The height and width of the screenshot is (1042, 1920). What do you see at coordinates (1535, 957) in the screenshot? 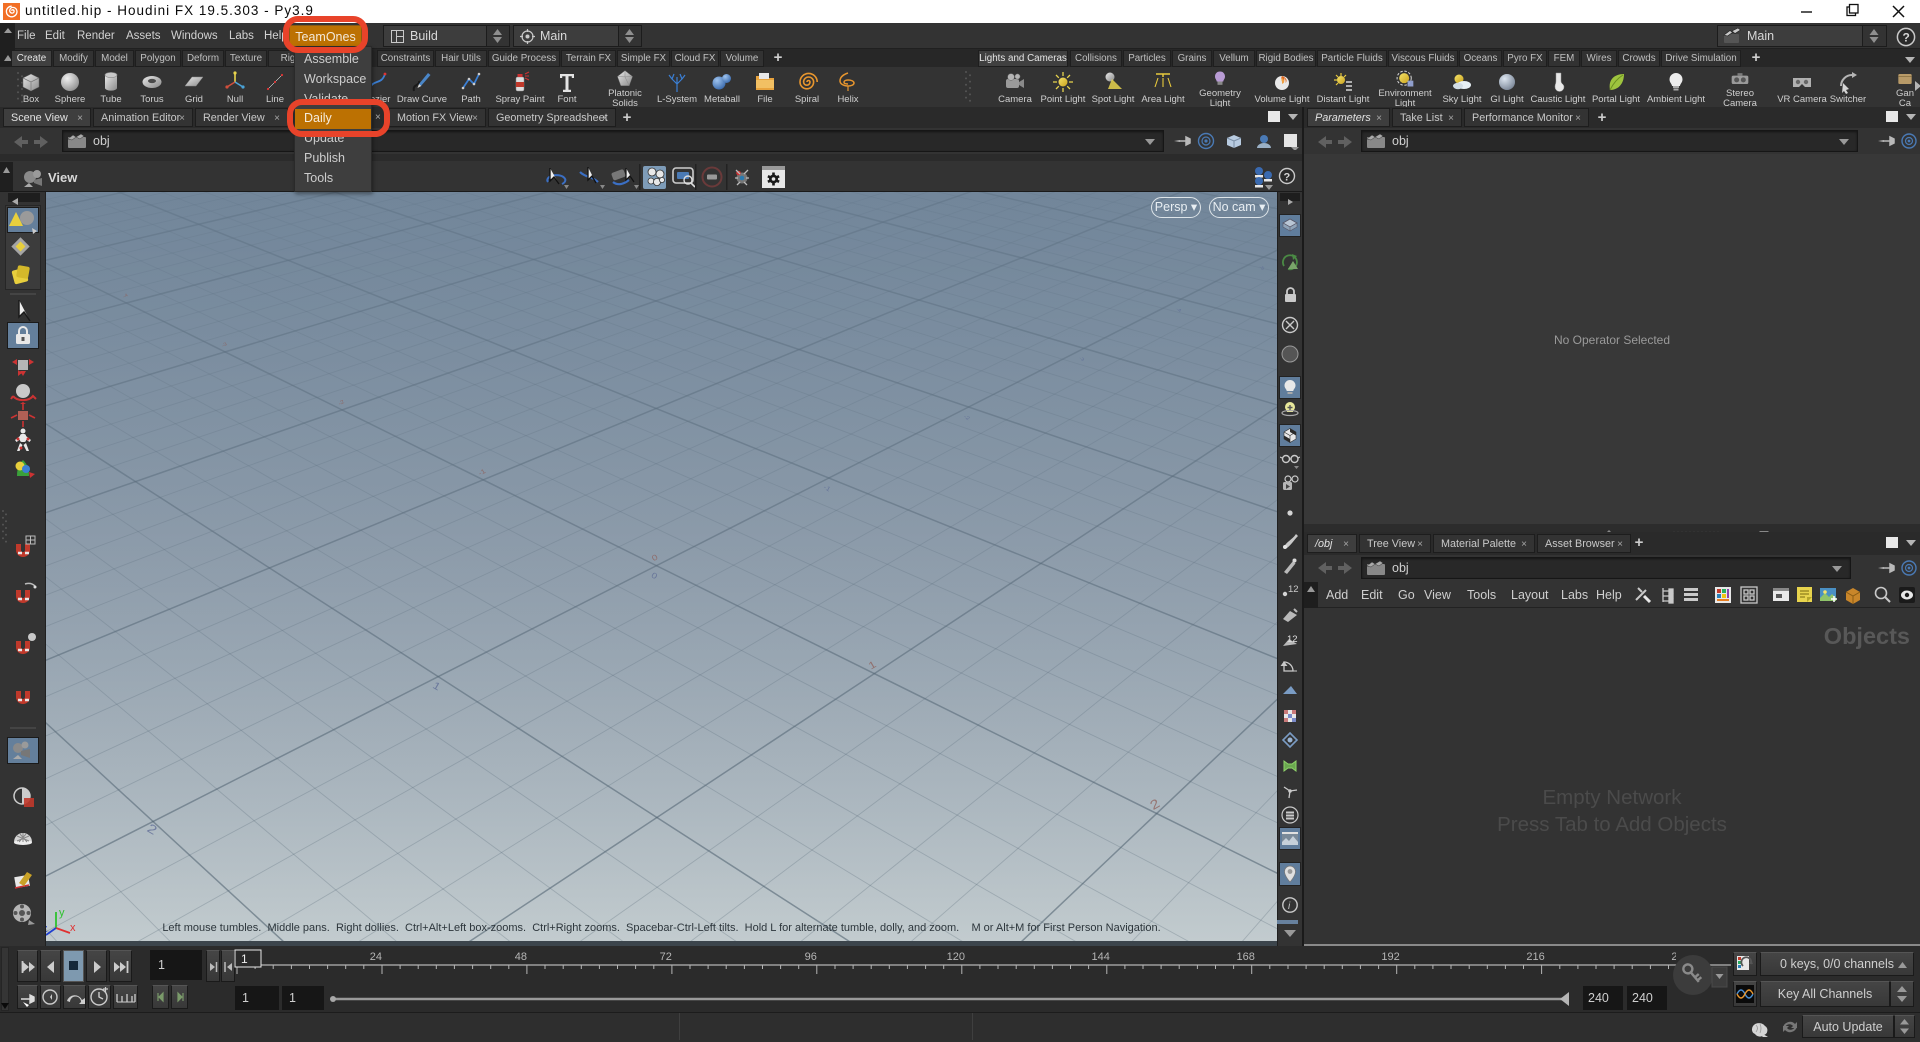
I see `svg-text: 216` at bounding box center [1535, 957].